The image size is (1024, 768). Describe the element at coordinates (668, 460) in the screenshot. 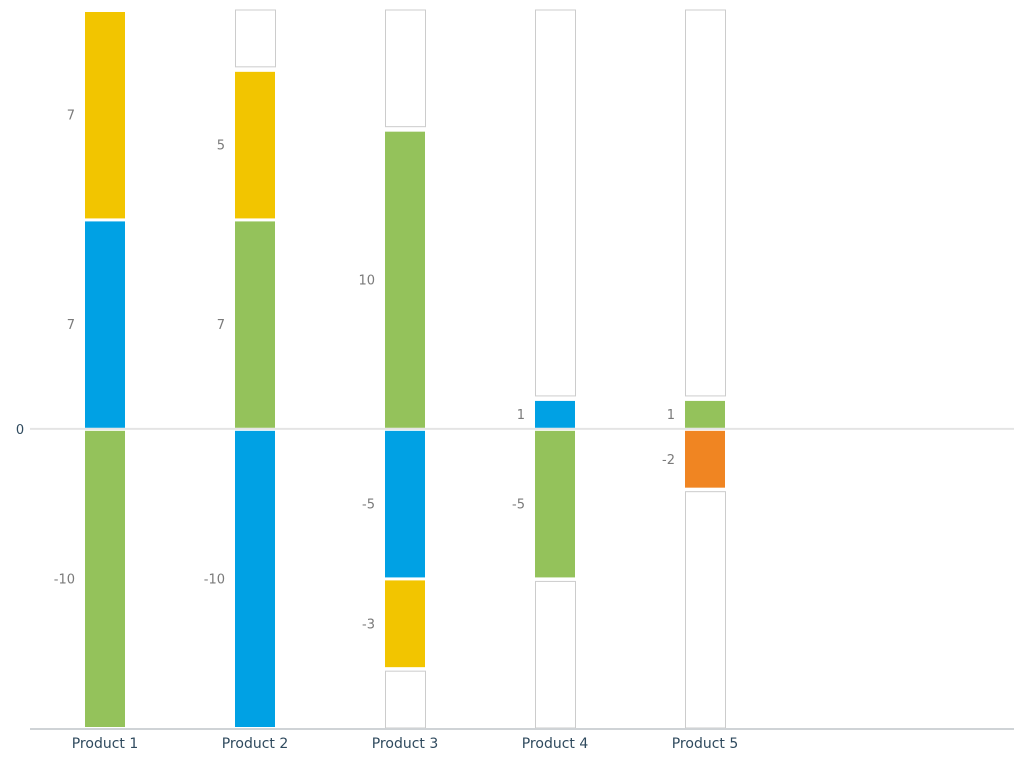

I see `segment-value-label: -2` at that location.